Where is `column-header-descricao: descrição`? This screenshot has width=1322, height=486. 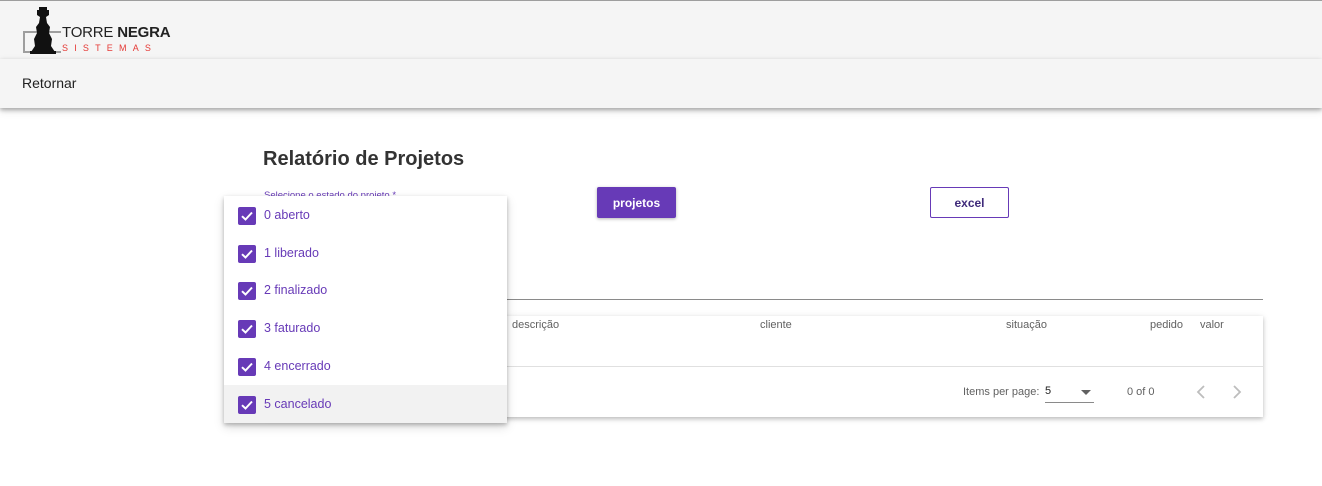
column-header-descricao: descrição is located at coordinates (535, 325).